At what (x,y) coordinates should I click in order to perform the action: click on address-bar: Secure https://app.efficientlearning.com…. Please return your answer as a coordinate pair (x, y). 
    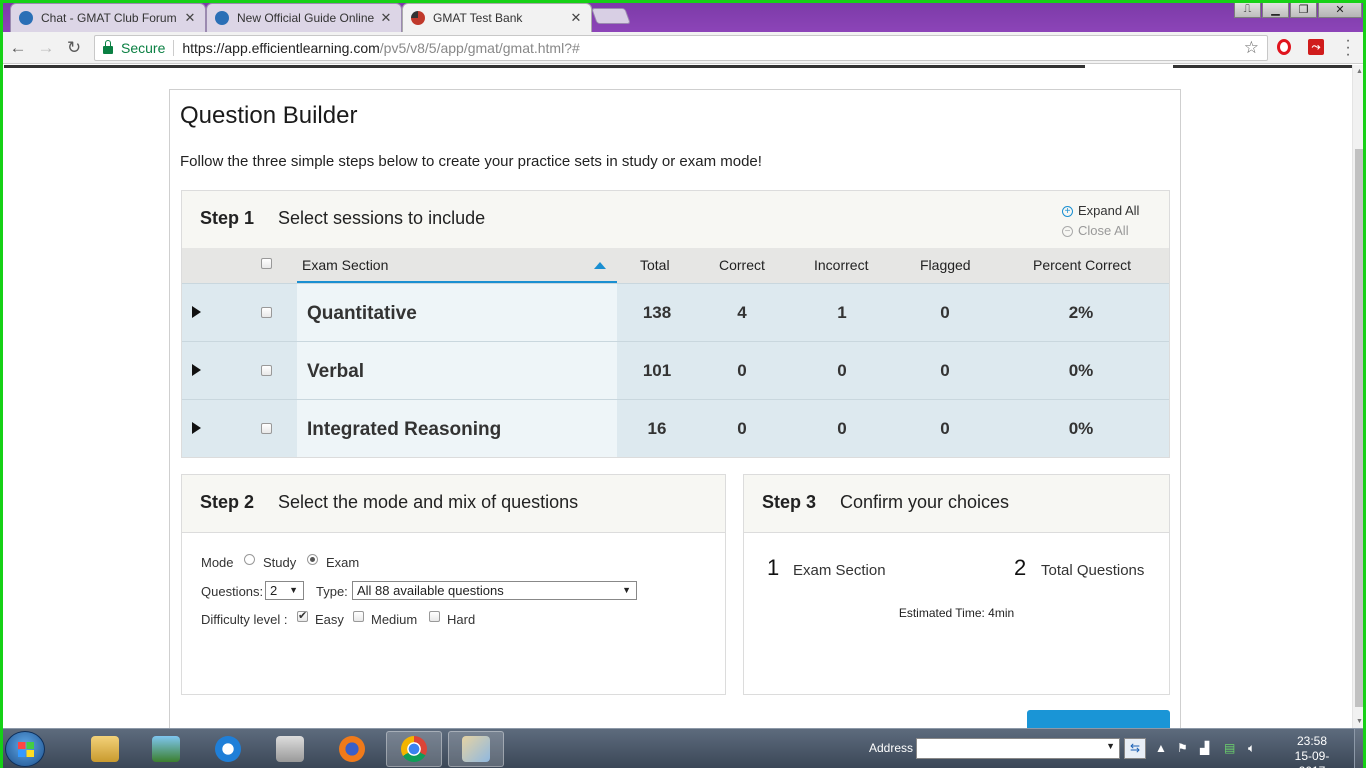
    Looking at the image, I should click on (681, 48).